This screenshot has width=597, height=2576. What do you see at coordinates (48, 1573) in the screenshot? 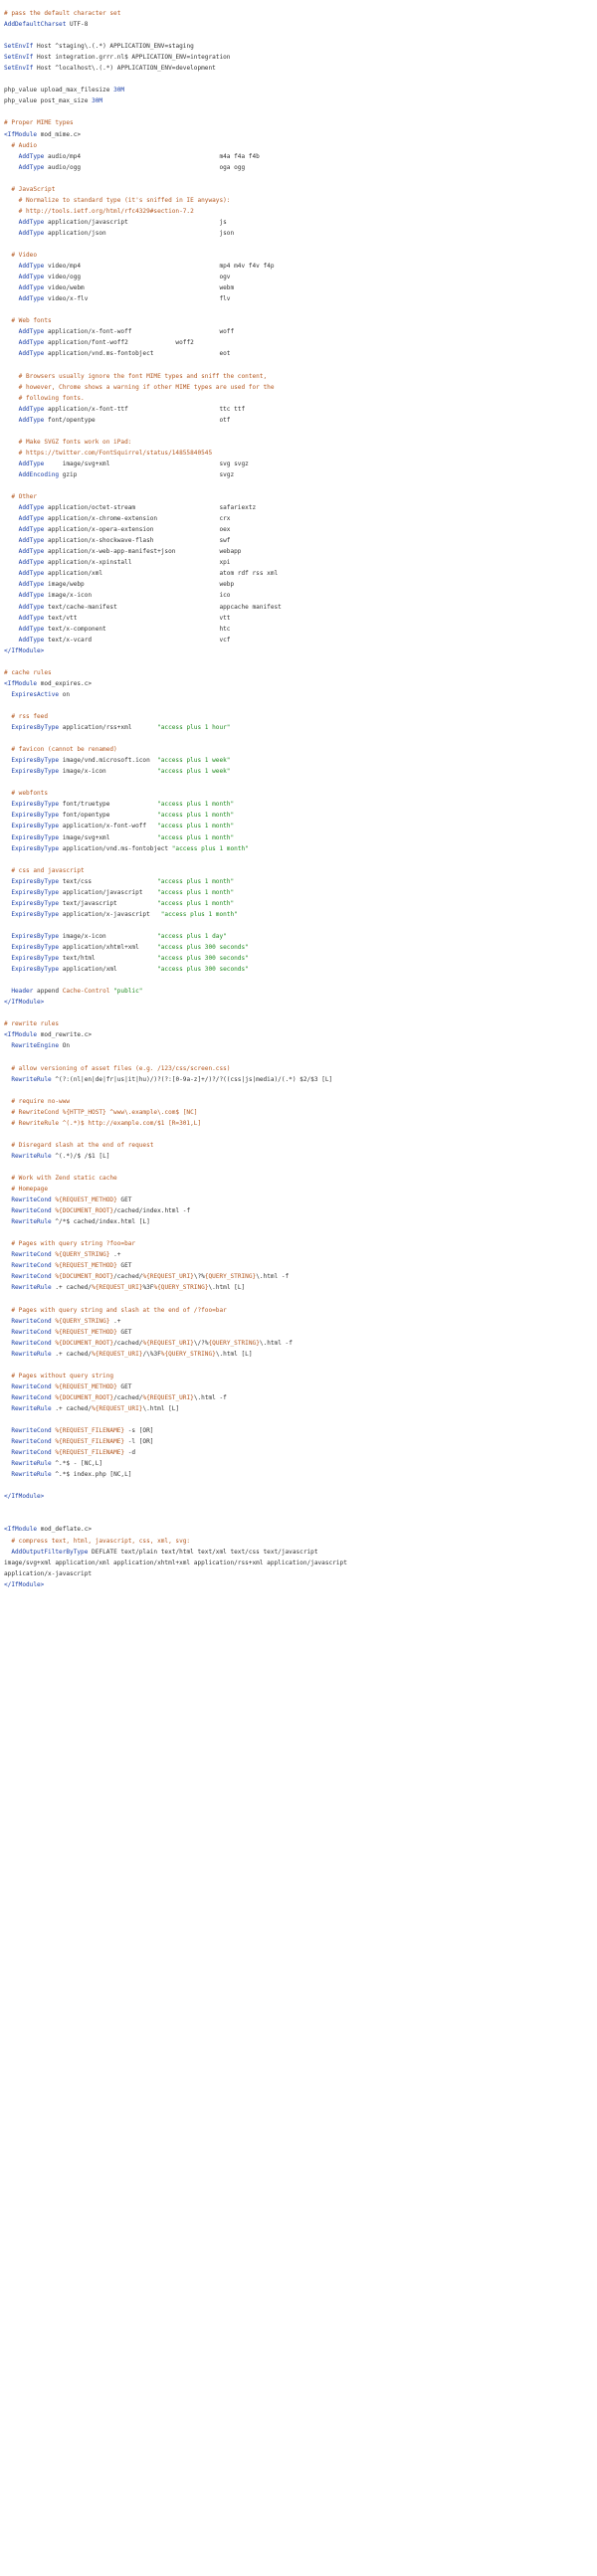
I see `code-text: application/x-javascript` at bounding box center [48, 1573].